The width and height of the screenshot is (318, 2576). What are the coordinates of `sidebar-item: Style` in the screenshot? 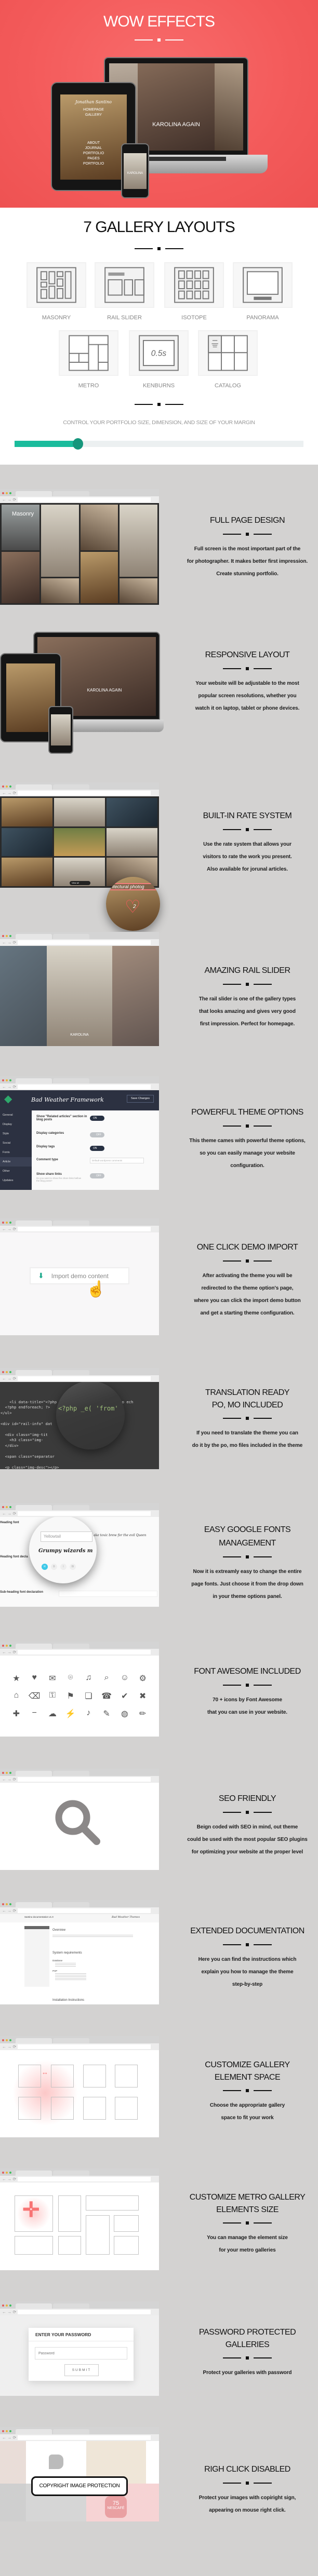 It's located at (16, 1133).